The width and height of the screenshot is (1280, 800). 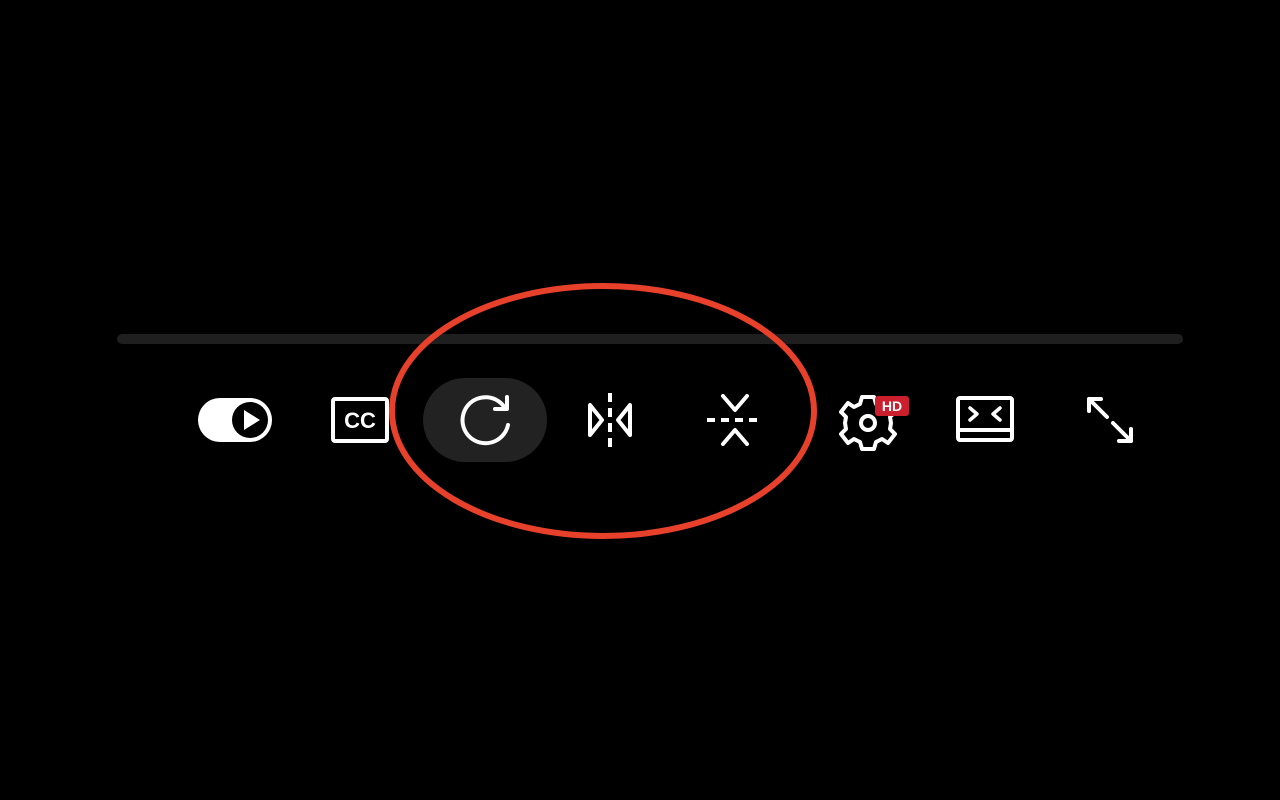 What do you see at coordinates (892, 406) in the screenshot?
I see `hd-badge: HD` at bounding box center [892, 406].